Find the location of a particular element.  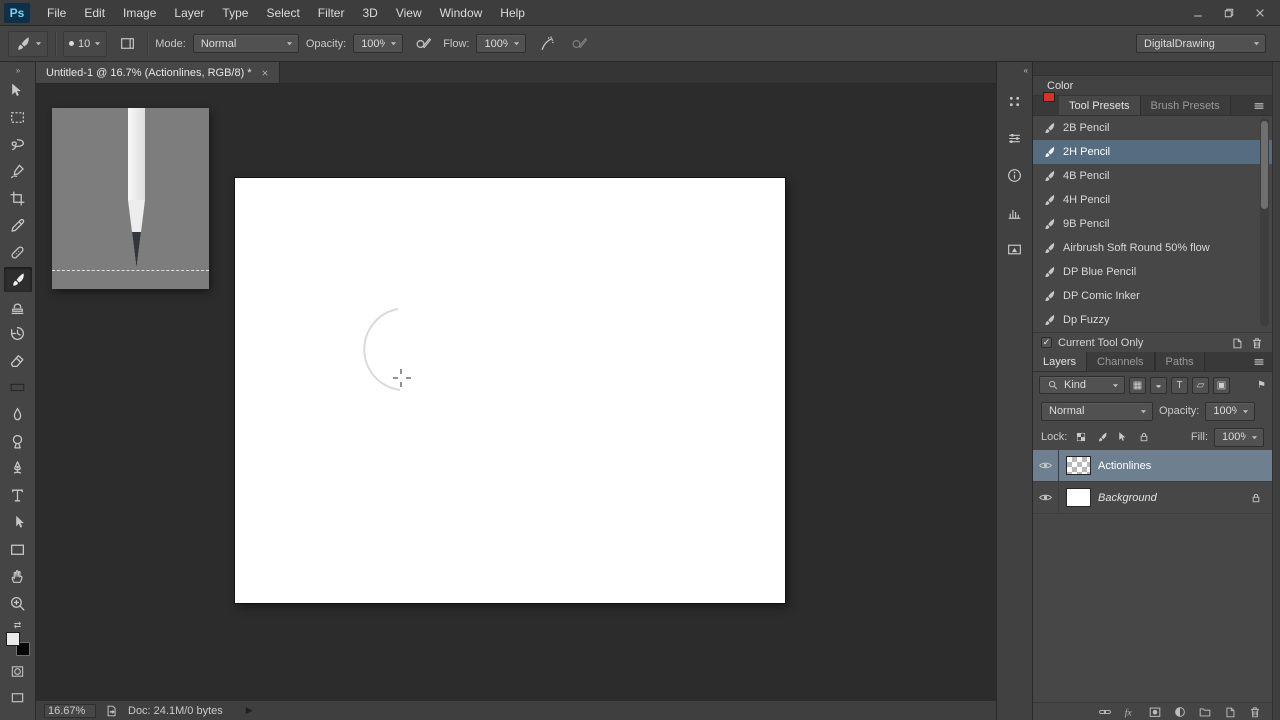

tab-close-icon is located at coordinates (265, 73).